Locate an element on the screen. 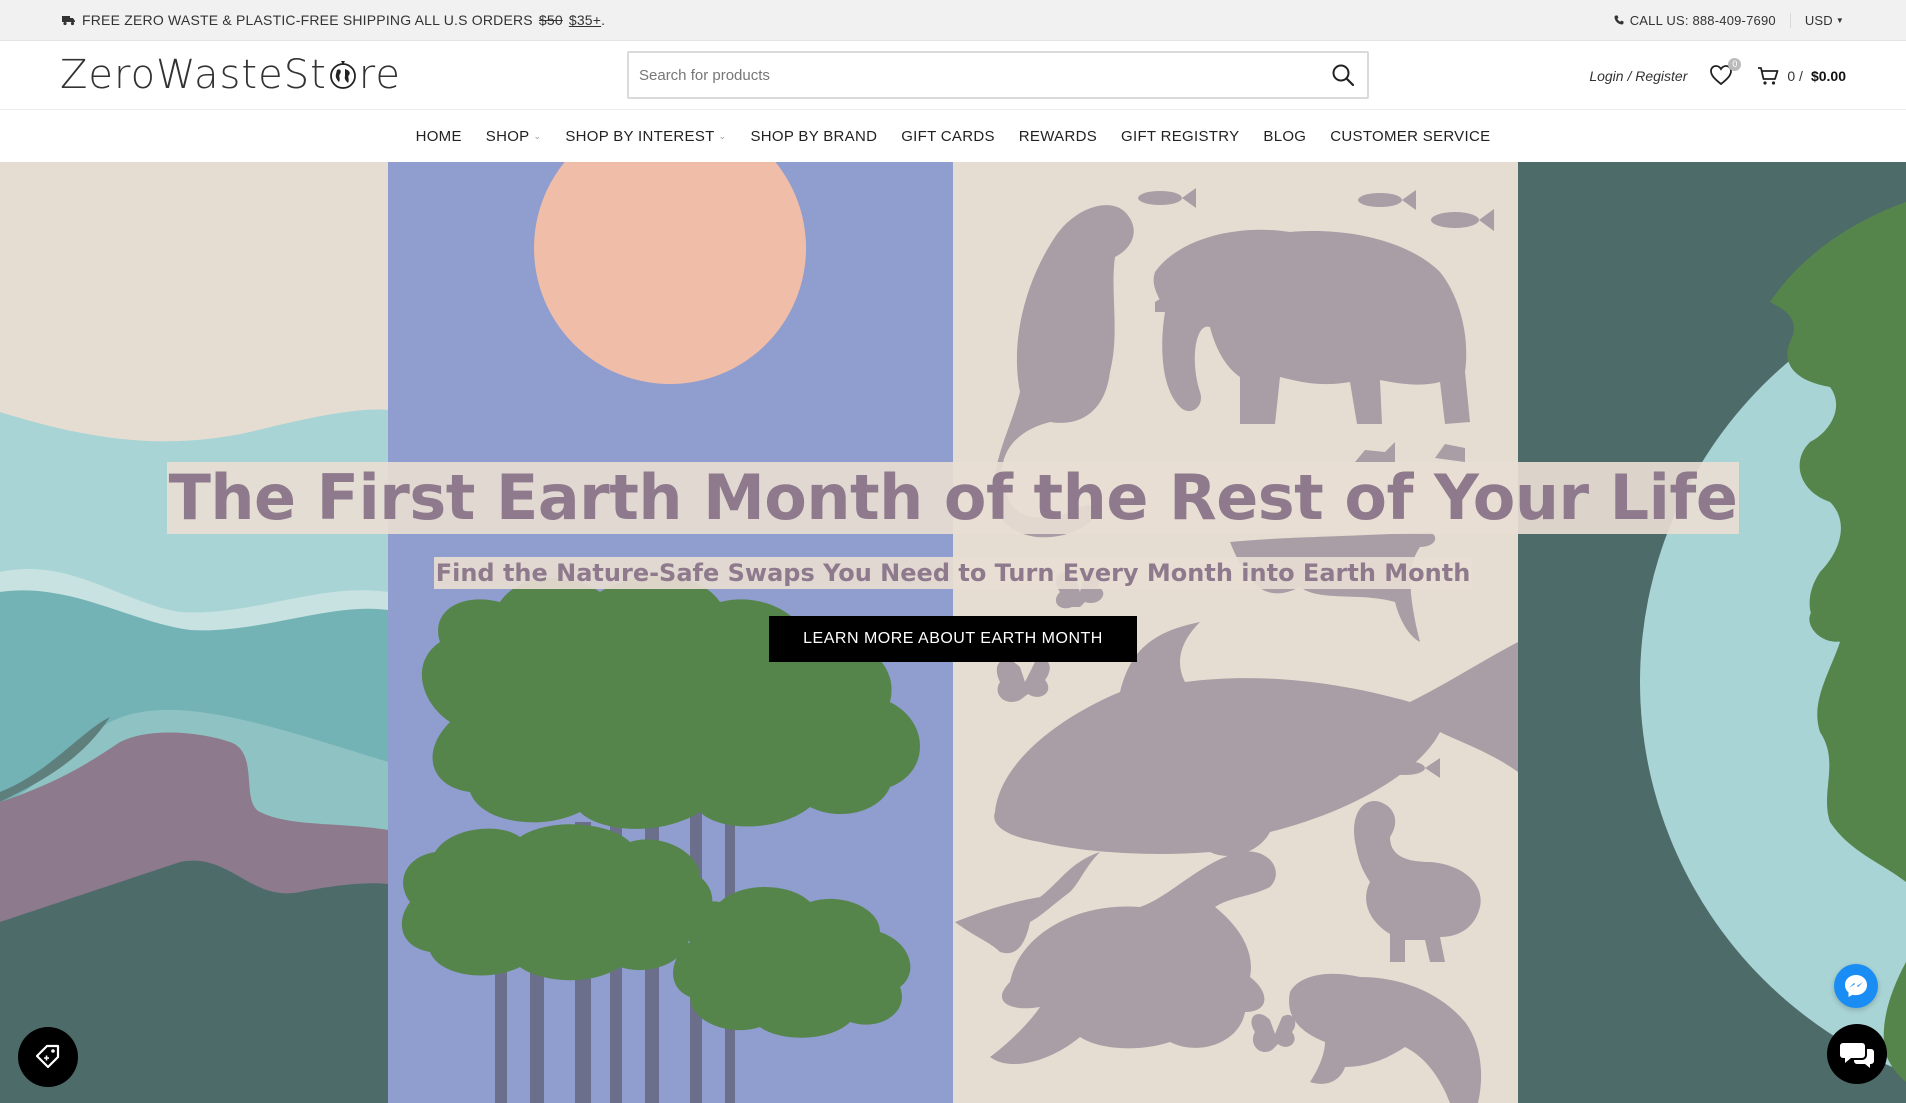  messenger-button is located at coordinates (1856, 986).